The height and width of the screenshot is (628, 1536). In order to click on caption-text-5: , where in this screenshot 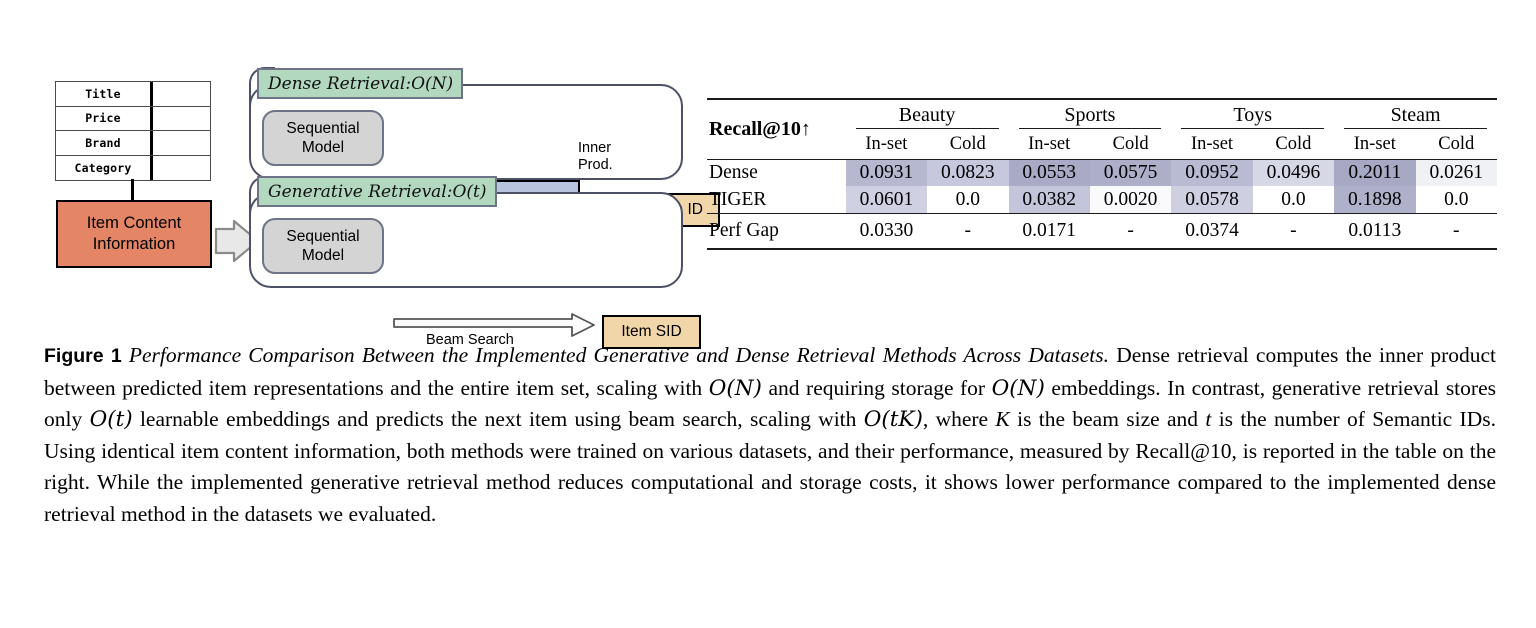, I will do `click(959, 419)`.